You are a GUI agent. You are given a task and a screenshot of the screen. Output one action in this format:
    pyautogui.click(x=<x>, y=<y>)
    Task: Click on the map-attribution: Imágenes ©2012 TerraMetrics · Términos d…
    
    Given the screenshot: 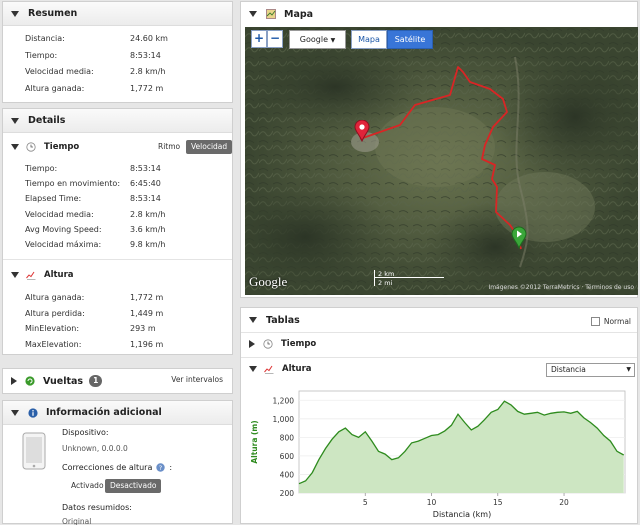 What is the action you would take?
    pyautogui.click(x=561, y=287)
    